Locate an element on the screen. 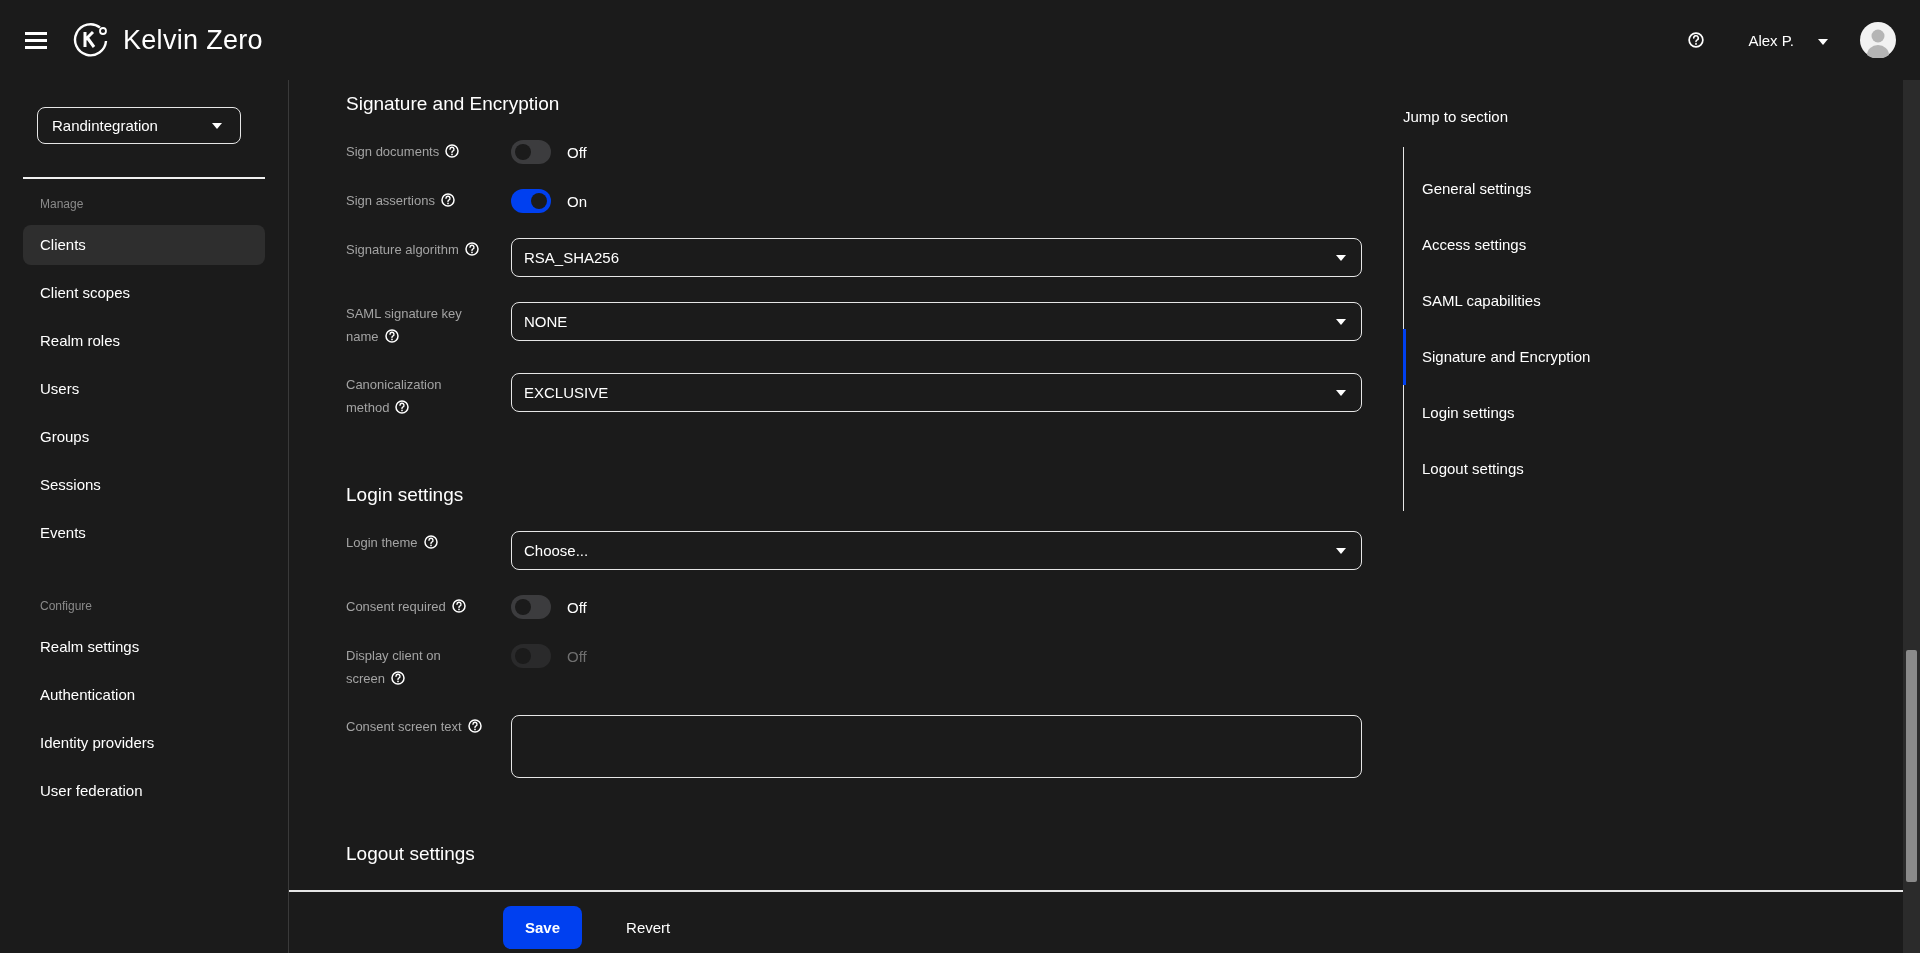 This screenshot has height=953, width=1920. nav-group-title: Configure is located at coordinates (66, 606).